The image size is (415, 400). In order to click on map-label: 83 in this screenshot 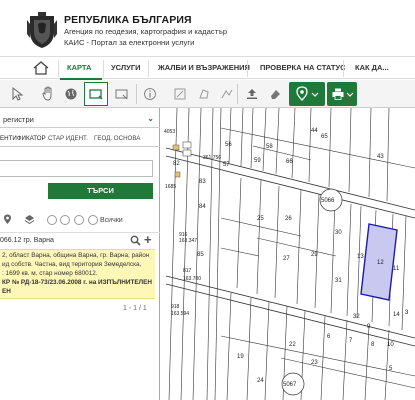, I will do `click(202, 182)`.